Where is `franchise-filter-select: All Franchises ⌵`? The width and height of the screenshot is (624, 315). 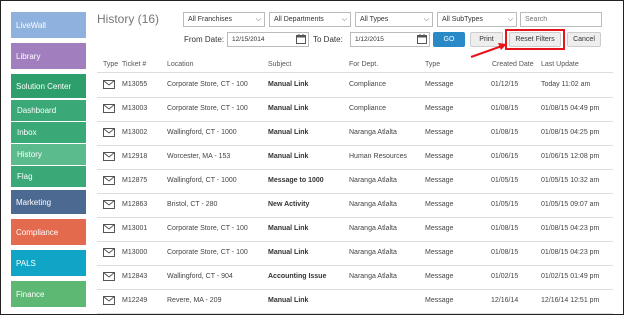
franchise-filter-select: All Franchises ⌵ is located at coordinates (224, 19).